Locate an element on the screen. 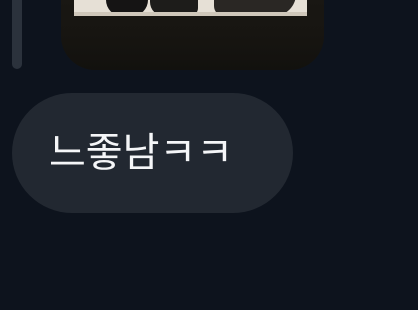 This screenshot has height=310, width=418. photo-floor is located at coordinates (190, 14).